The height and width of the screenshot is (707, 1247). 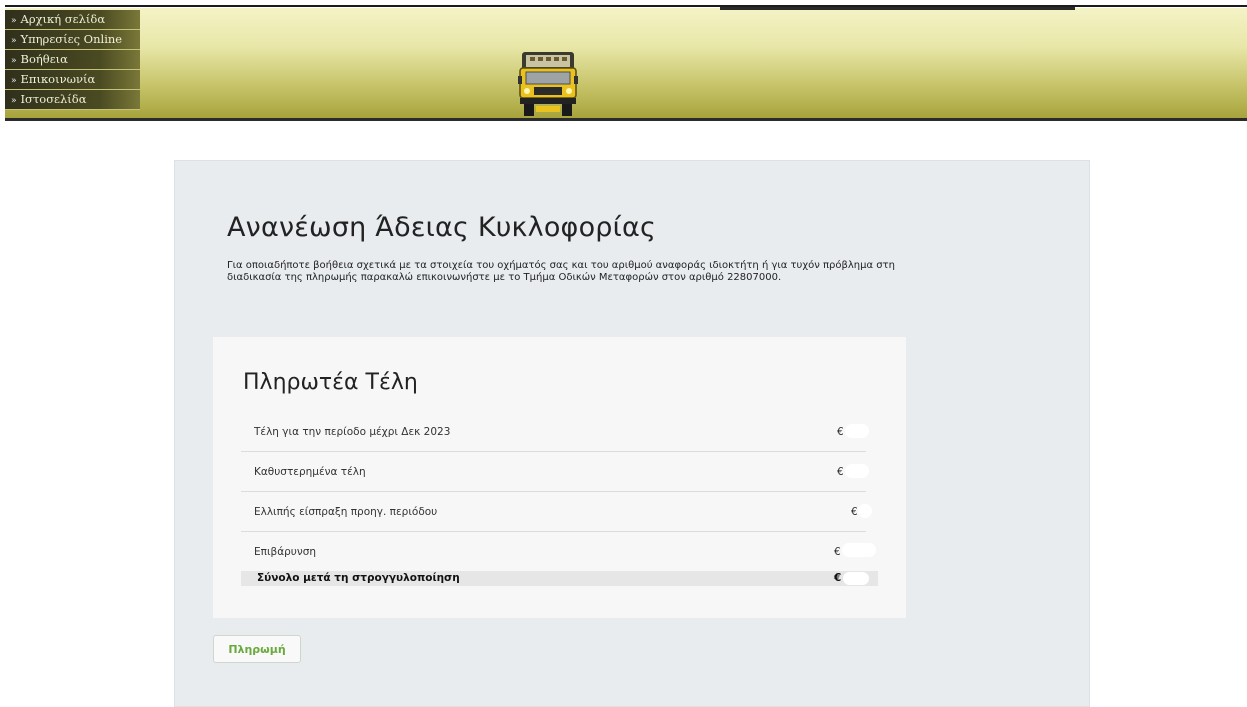 What do you see at coordinates (442, 227) in the screenshot?
I see `page-title: Ανανέωση Άδειας Κυκλοφορίας` at bounding box center [442, 227].